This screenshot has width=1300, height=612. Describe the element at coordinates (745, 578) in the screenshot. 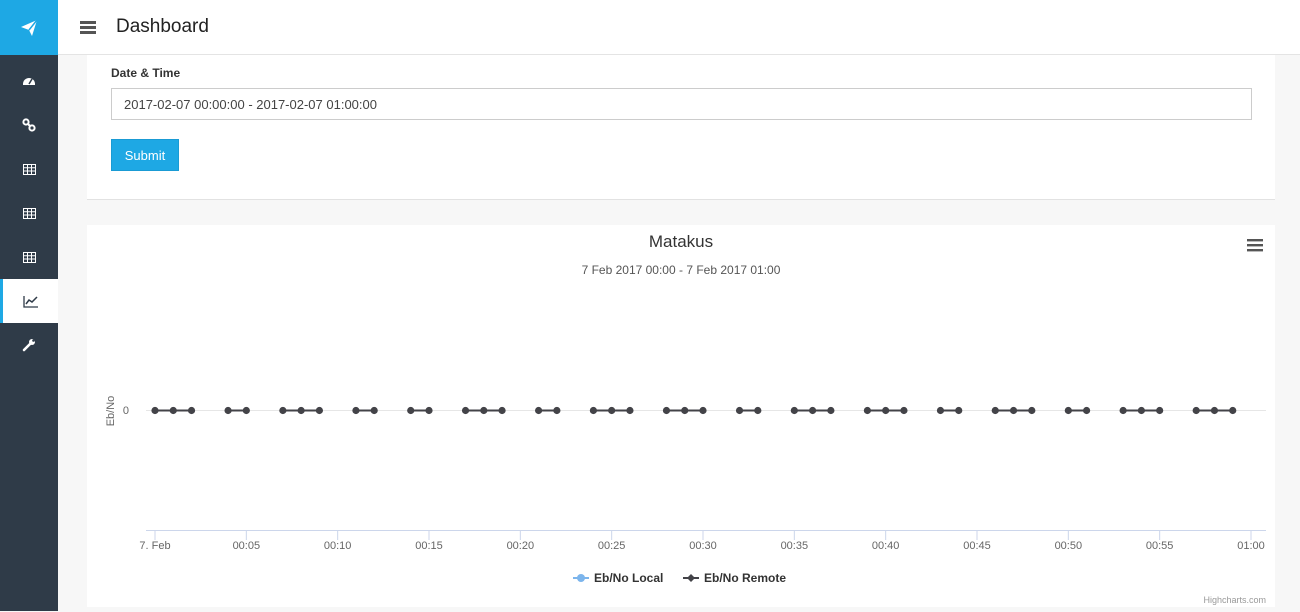

I see `legend-label-remote: Eb/No Remote` at that location.